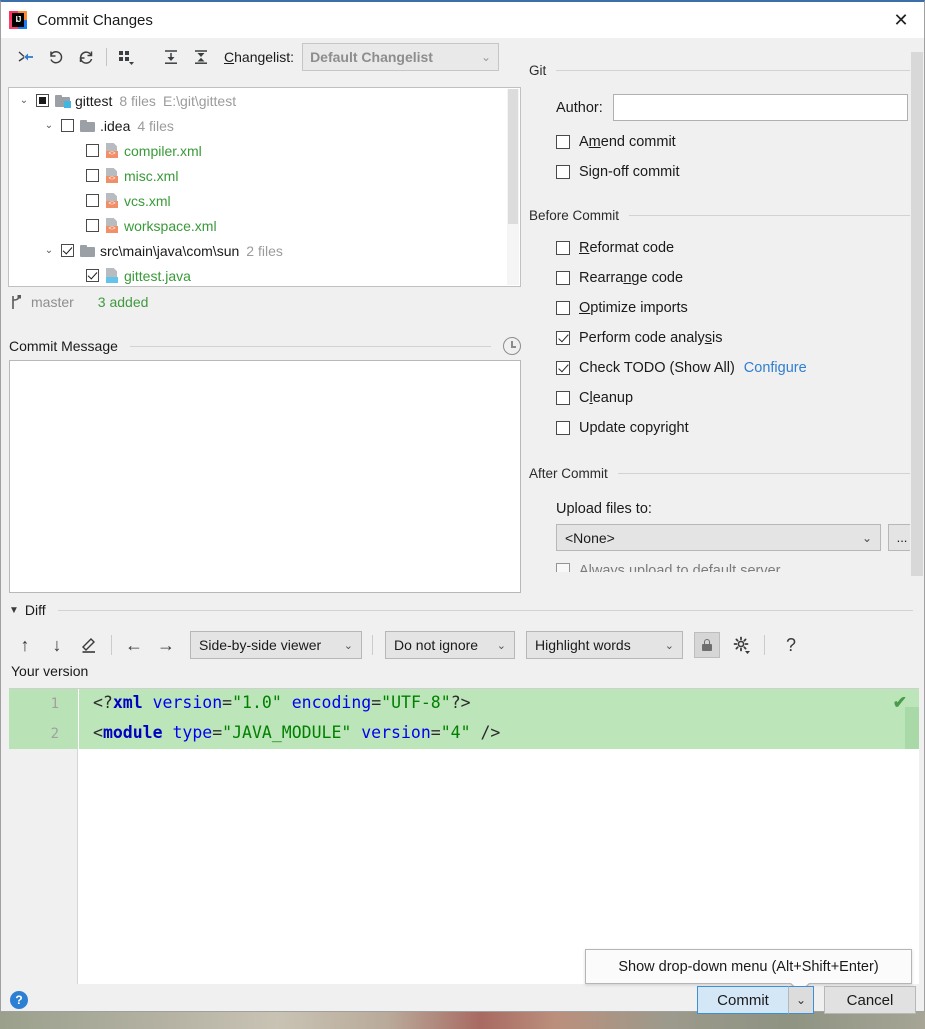 The image size is (925, 1029). What do you see at coordinates (901, 20) in the screenshot?
I see `close-icon: ✕` at bounding box center [901, 20].